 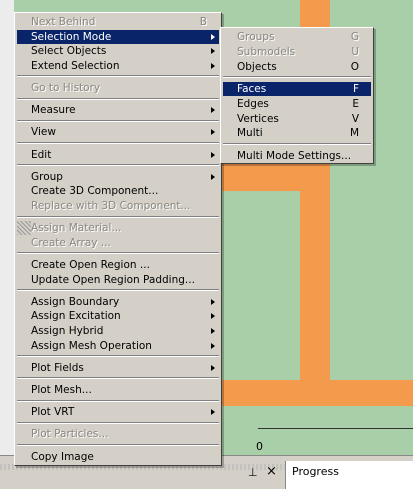 What do you see at coordinates (257, 66) in the screenshot?
I see `menu-item-label: Objects` at bounding box center [257, 66].